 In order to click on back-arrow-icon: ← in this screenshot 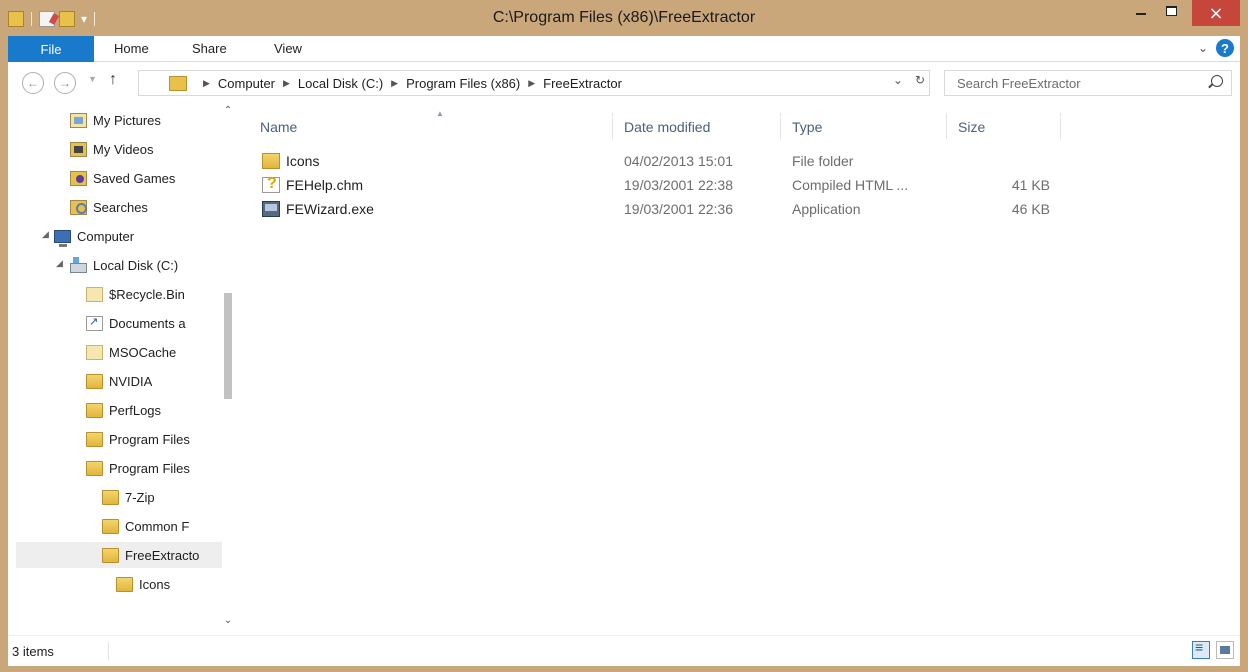, I will do `click(33, 83)`.